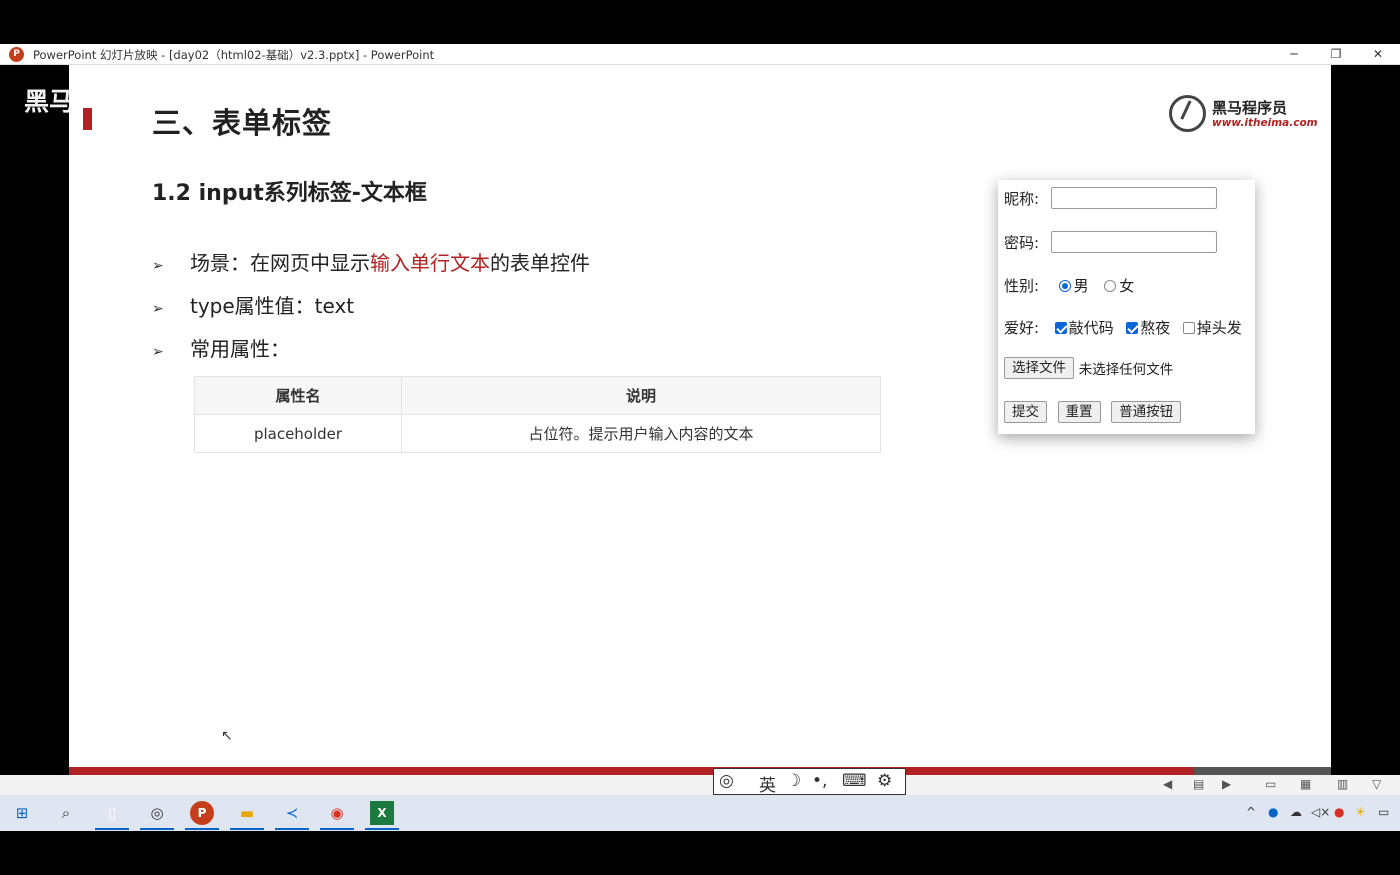 Image resolution: width=1400 pixels, height=875 pixels. I want to click on slideshow-statusbar: ◀ ▤ ▶ ▭ ▦ ▥ ▽, so click(700, 785).